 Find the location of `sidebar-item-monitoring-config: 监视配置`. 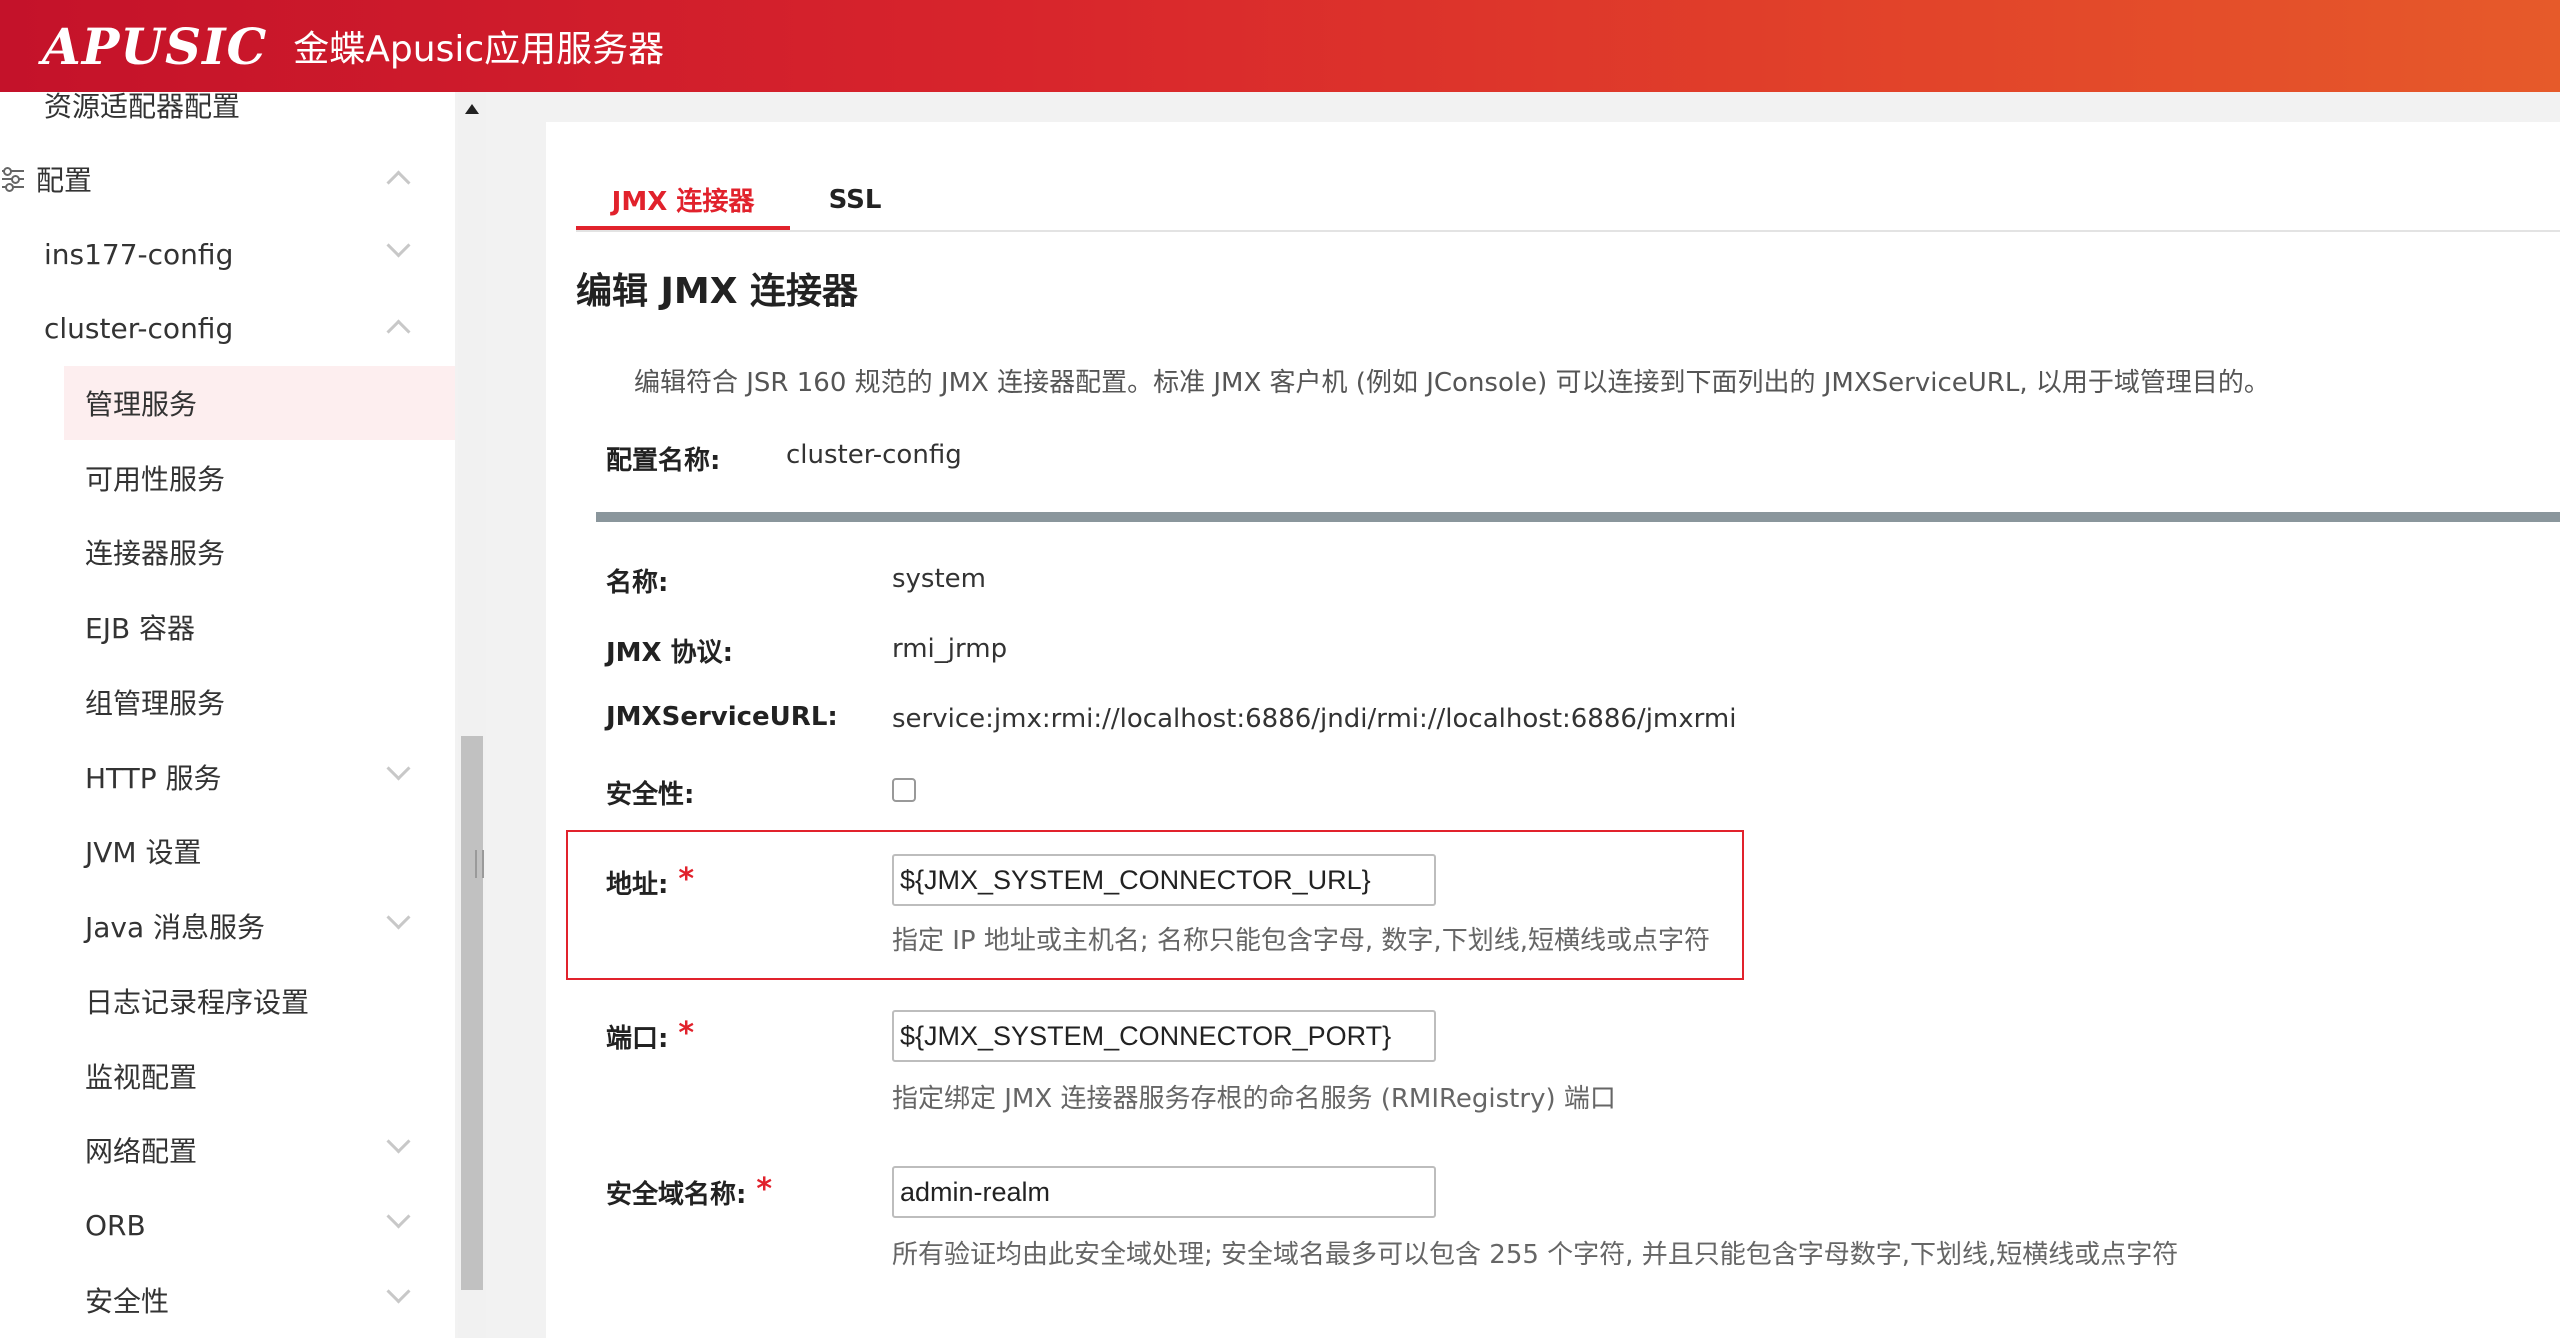

sidebar-item-monitoring-config: 监视配置 is located at coordinates (227, 1076).